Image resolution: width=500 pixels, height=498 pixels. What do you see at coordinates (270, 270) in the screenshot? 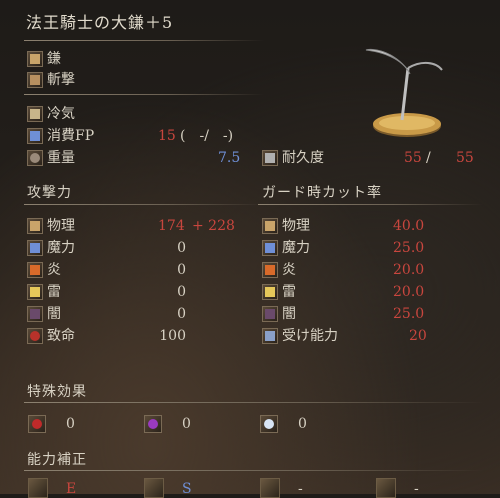
I see `guard-fire-icon` at bounding box center [270, 270].